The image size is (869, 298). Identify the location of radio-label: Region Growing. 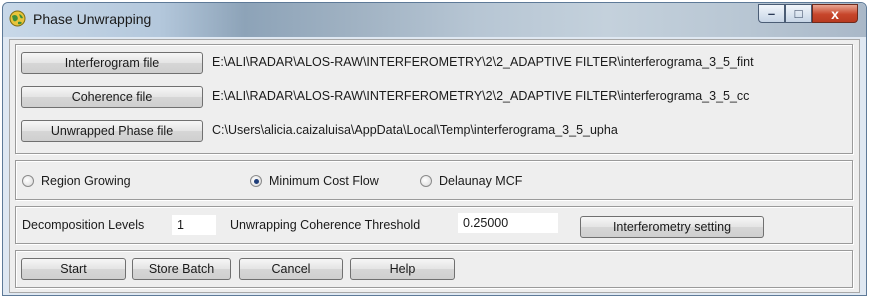
(86, 181).